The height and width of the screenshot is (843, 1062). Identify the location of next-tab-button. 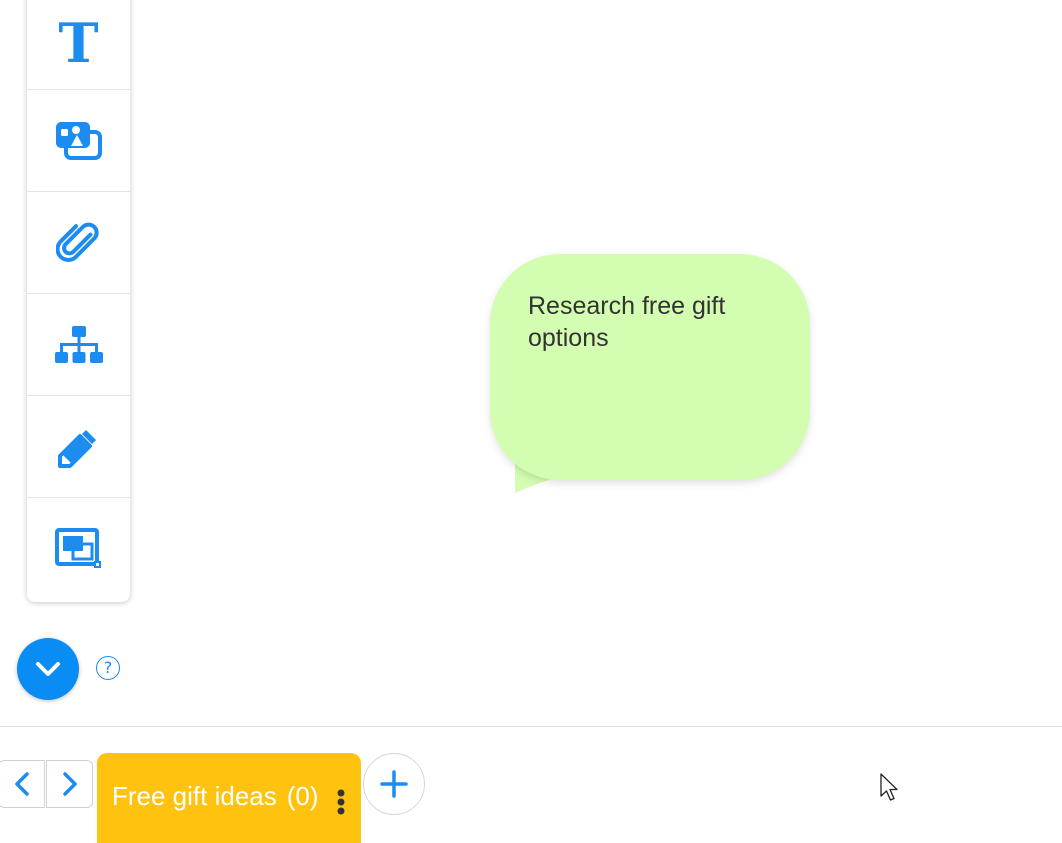
(69, 784).